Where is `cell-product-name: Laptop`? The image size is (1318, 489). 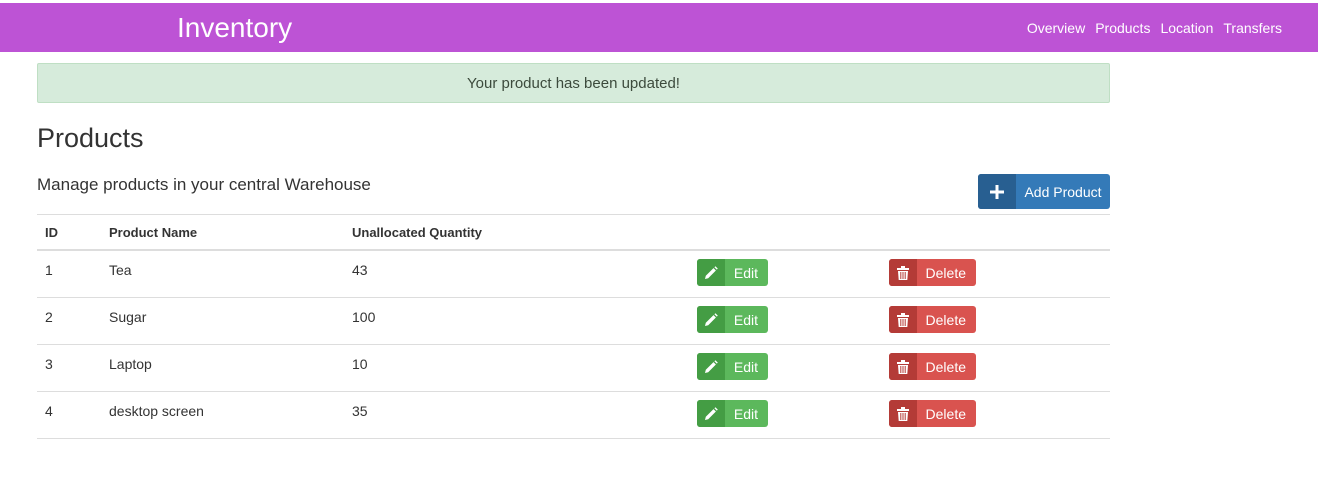
cell-product-name: Laptop is located at coordinates (222, 368).